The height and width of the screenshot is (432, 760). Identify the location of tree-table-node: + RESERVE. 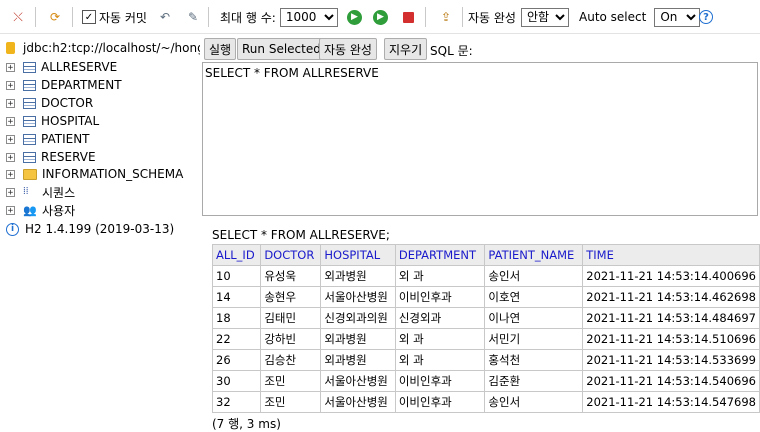
(48, 157).